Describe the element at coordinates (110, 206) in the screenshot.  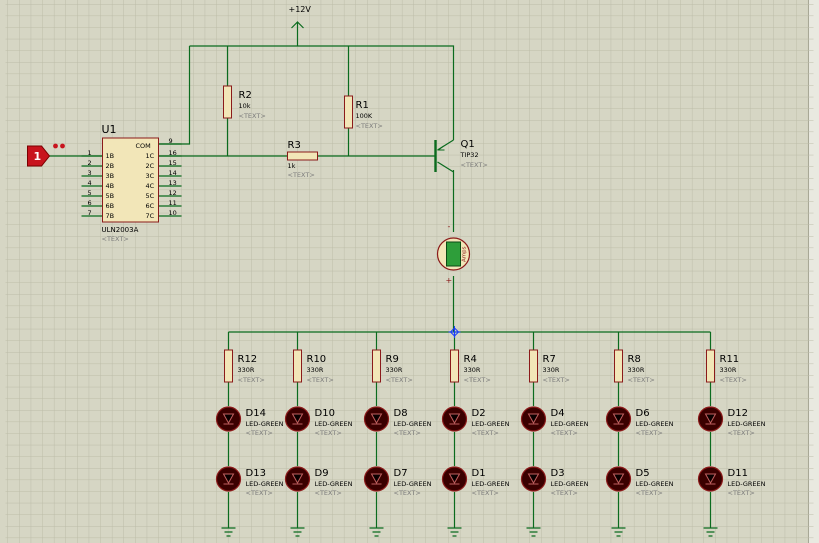
I see `u1-left-pin-name: 6B` at that location.